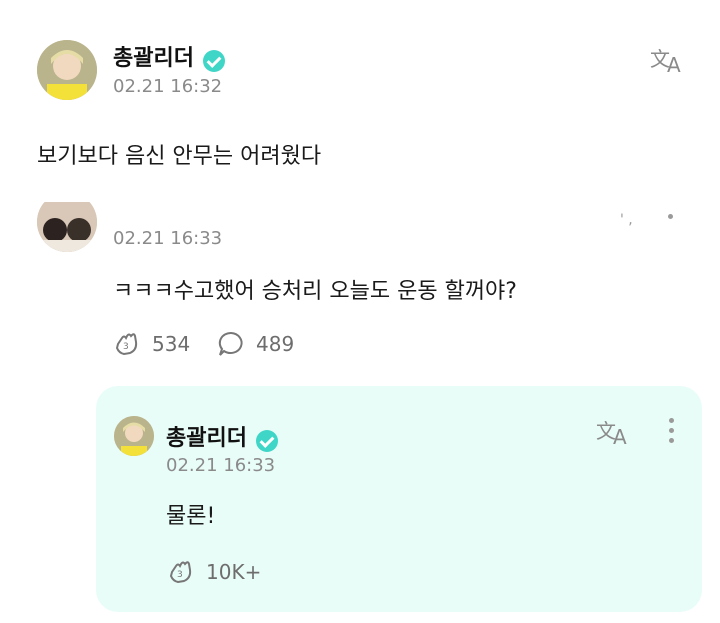  I want to click on author-row: 총괄리더, so click(169, 56).